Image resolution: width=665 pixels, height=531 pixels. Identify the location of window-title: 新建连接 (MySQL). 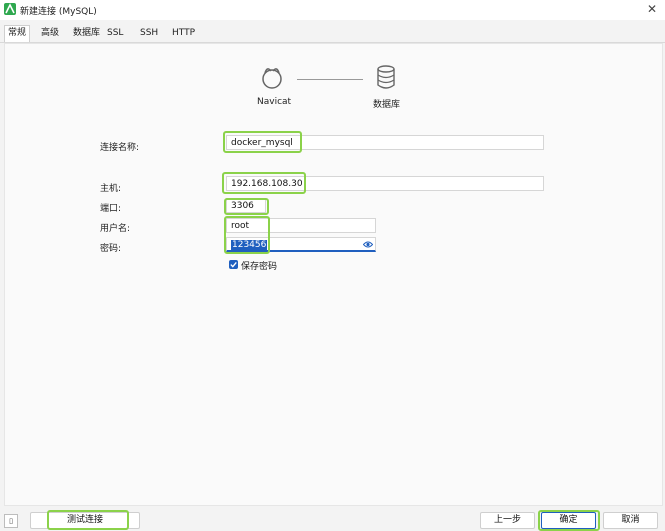
(58, 12).